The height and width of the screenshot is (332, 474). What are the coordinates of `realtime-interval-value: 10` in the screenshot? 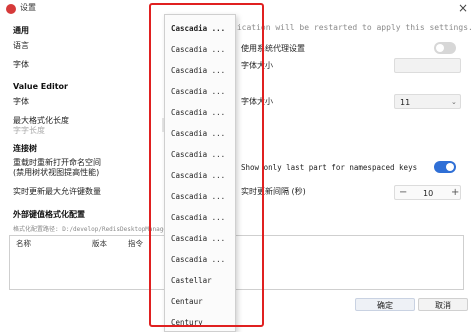 It's located at (428, 193).